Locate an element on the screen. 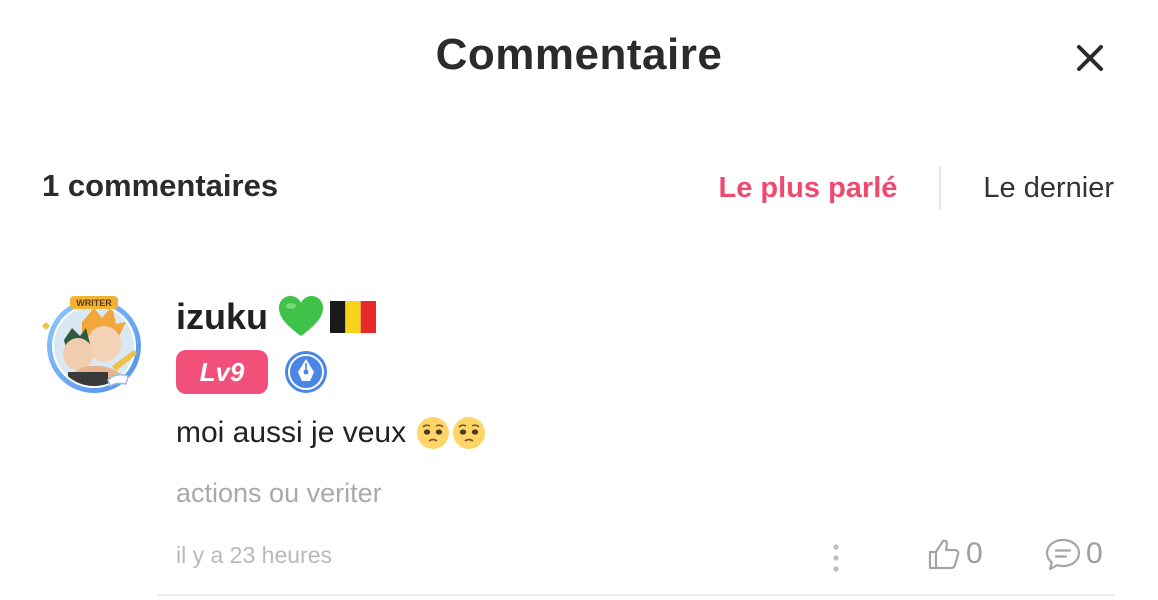  sort-latest: Le dernier is located at coordinates (1048, 188).